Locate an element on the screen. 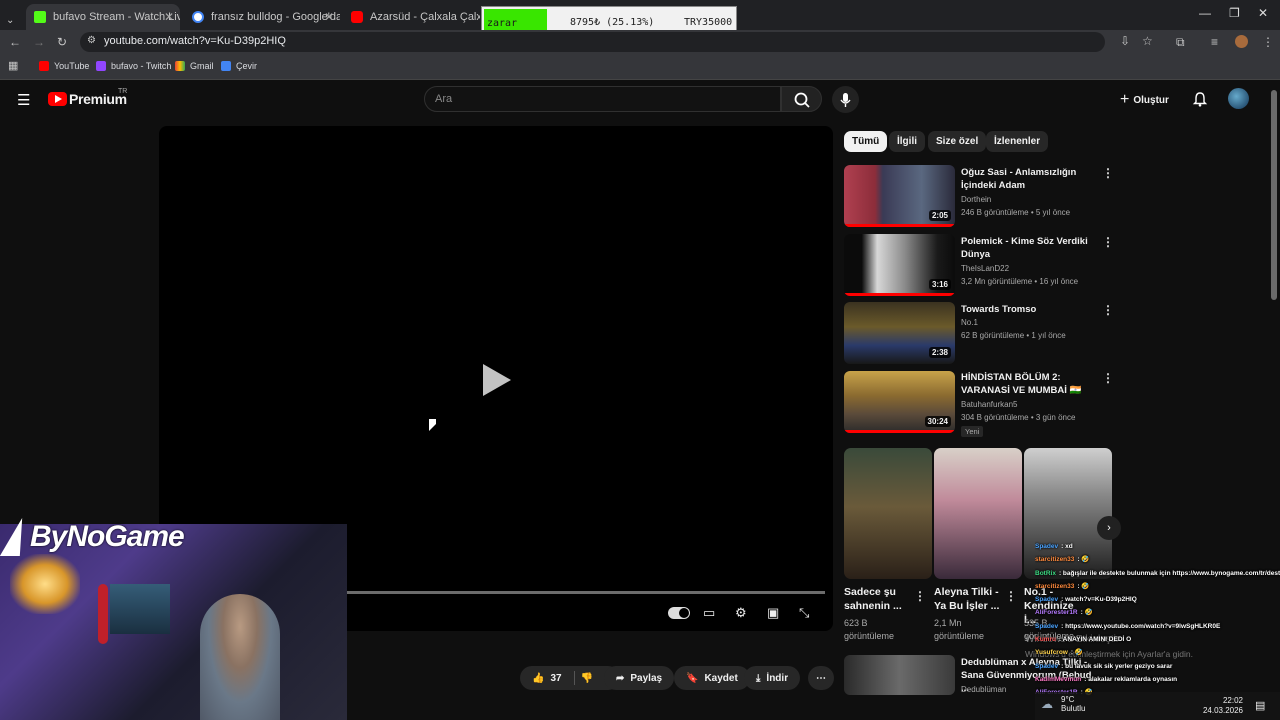  install-app-icon: ⇩ is located at coordinates (1125, 41).